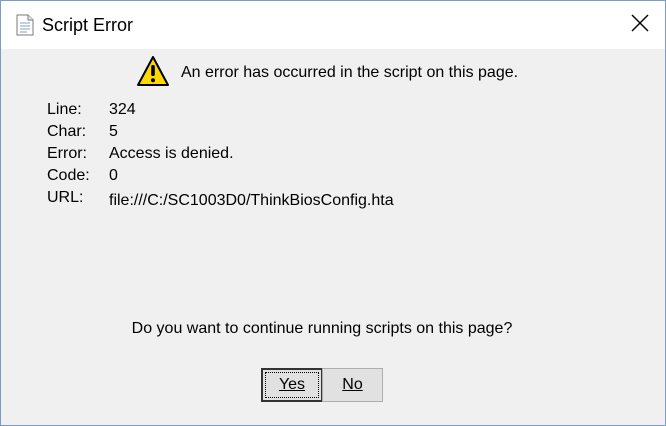 Image resolution: width=666 pixels, height=426 pixels. Describe the element at coordinates (113, 131) in the screenshot. I see `char-value: 5` at that location.